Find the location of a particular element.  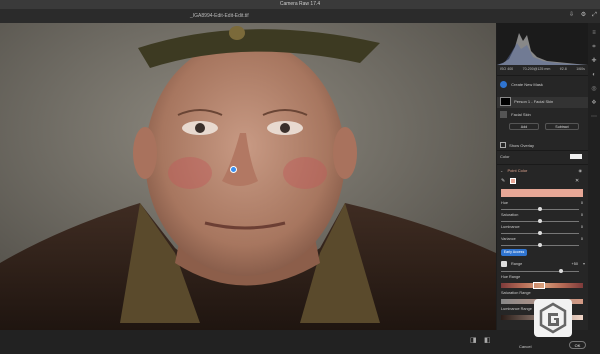

create-mask-row: Create New Mask is located at coordinates (542, 84).